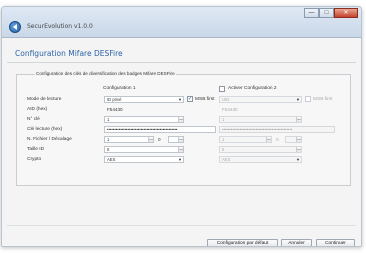 The image size is (366, 253). Describe the element at coordinates (296, 242) in the screenshot. I see `cancel-button: Annuler` at that location.